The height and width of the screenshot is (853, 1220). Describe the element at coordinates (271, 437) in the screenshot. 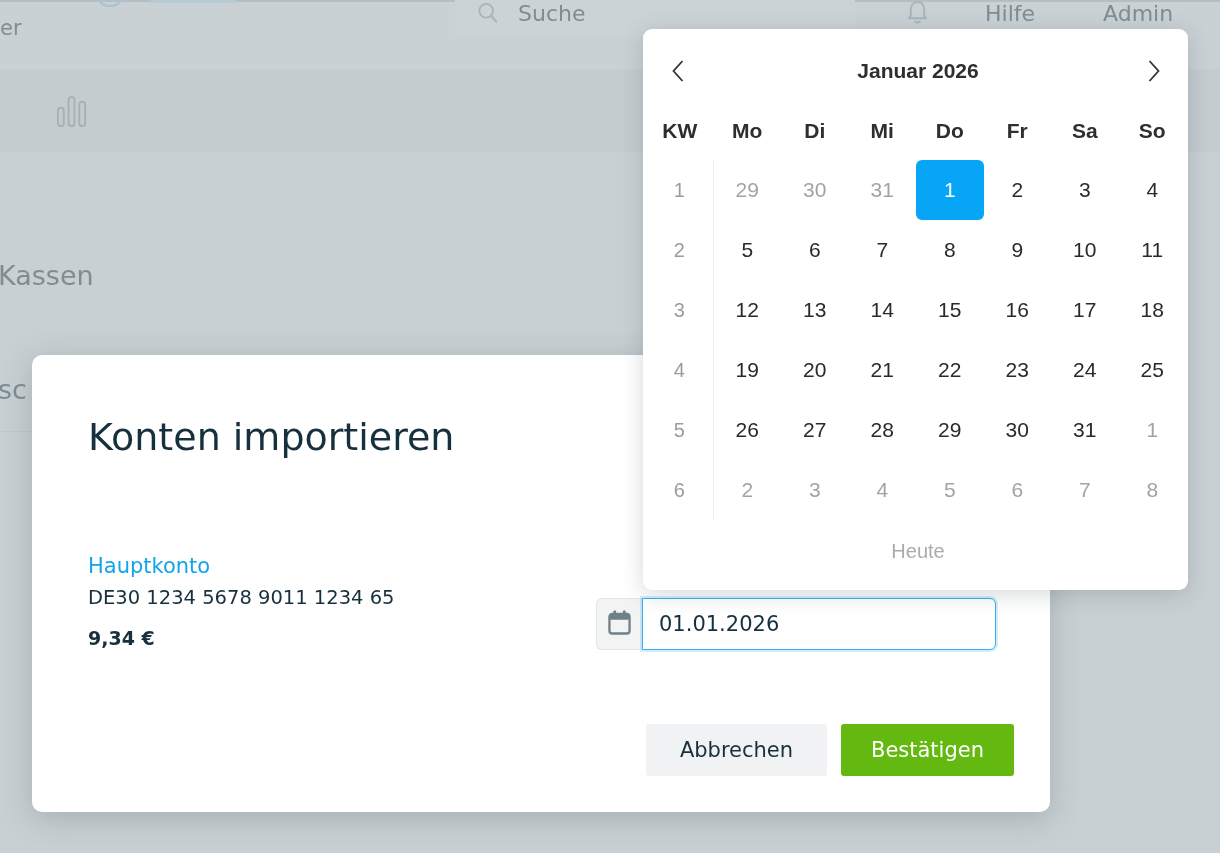

I see `dialog-title: Konten importieren` at that location.